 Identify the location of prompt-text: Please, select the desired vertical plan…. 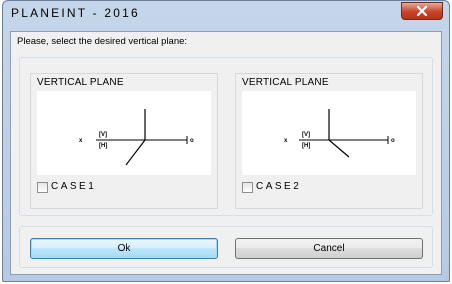
(102, 41).